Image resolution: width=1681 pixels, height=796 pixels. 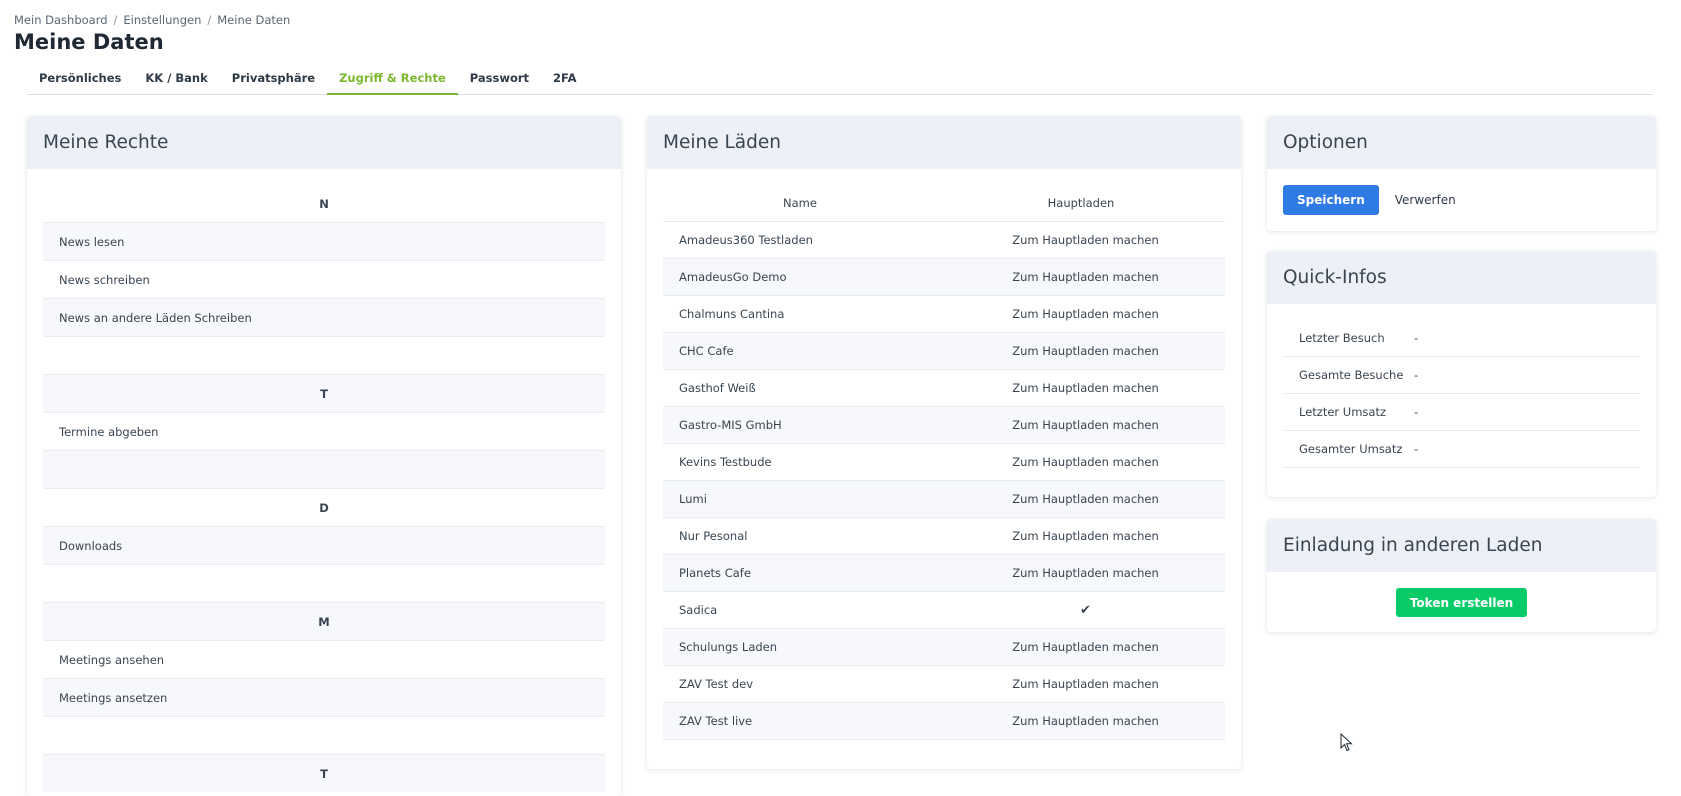 I want to click on store-name: Amadeus360 Testladen, so click(x=746, y=240).